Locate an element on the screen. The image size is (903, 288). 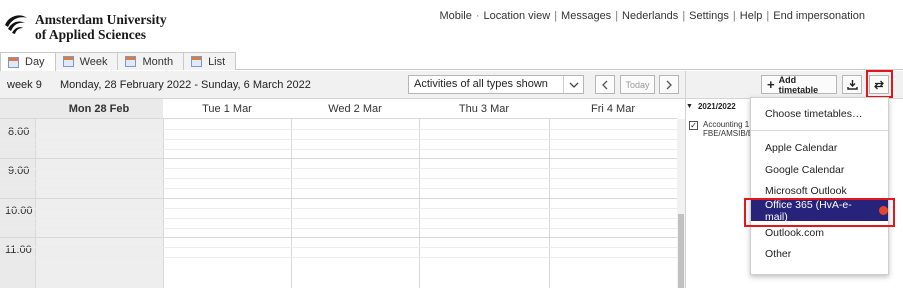
academic-year-toggle: ▼ 2021/2022 is located at coordinates (711, 106).